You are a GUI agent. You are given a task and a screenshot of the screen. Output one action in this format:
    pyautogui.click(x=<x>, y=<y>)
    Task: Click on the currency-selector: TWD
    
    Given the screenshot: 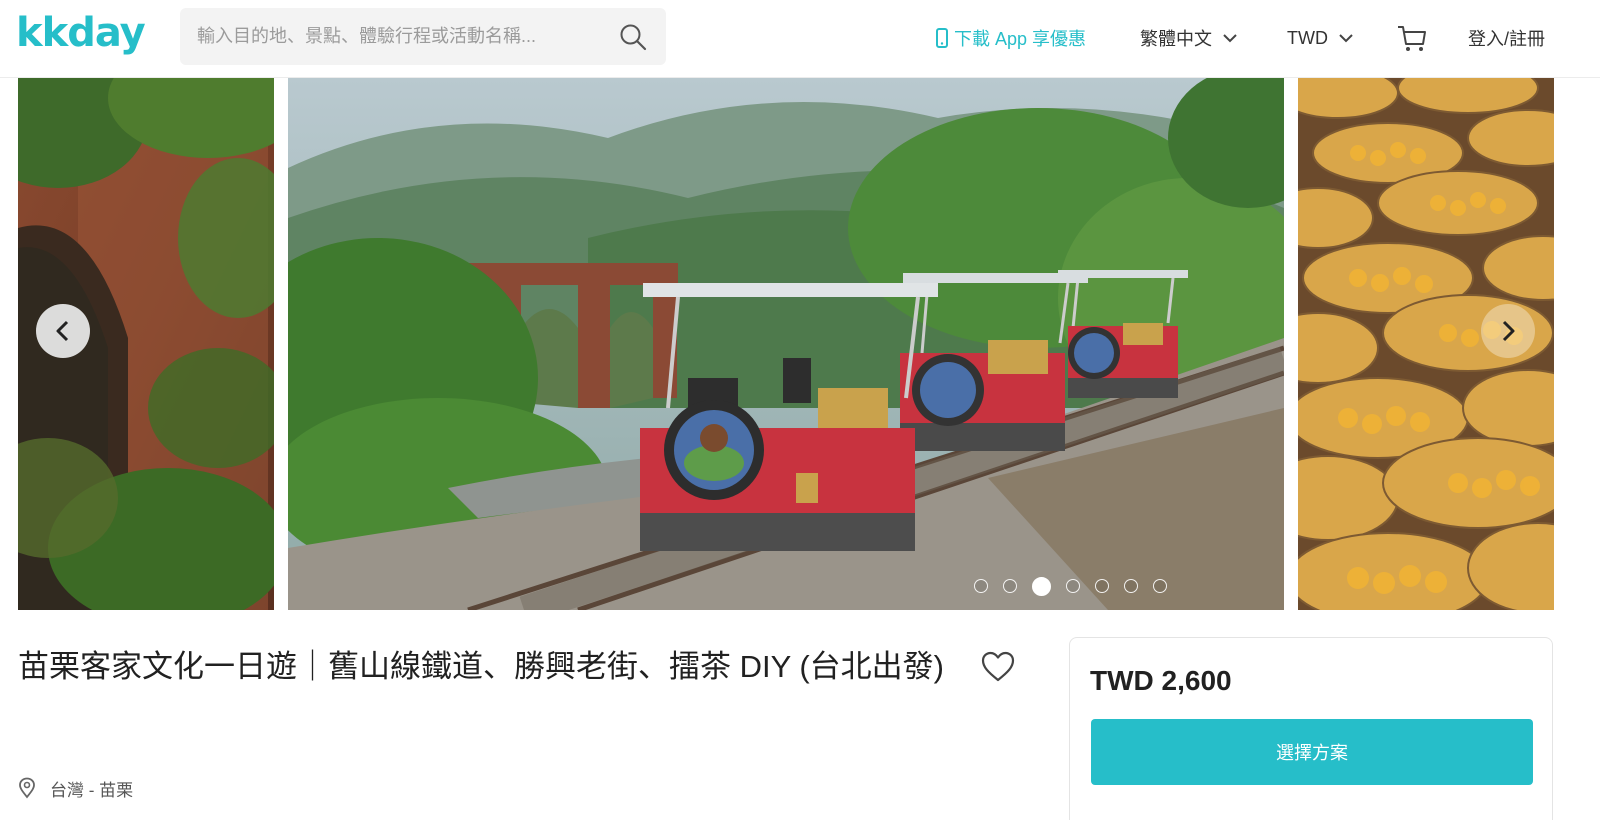 What is the action you would take?
    pyautogui.click(x=1320, y=38)
    